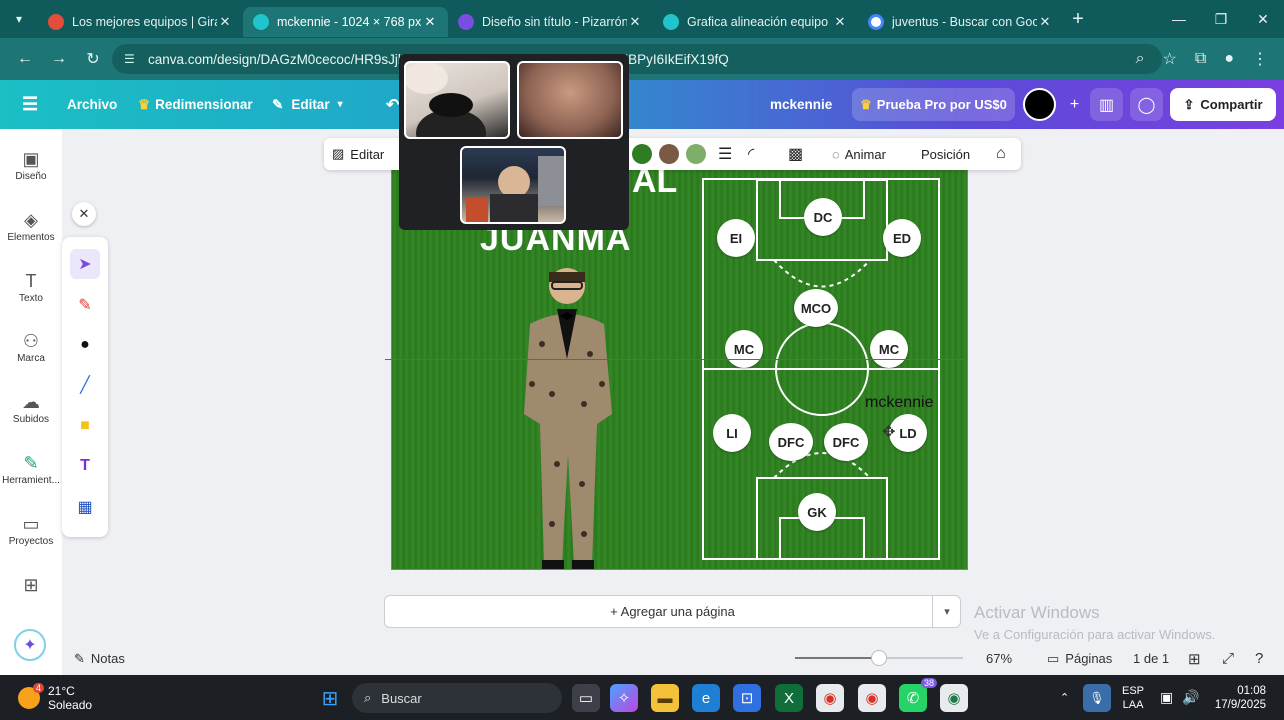 The height and width of the screenshot is (720, 1284). Describe the element at coordinates (801, 104) in the screenshot. I see `document-name: mckennie` at that location.